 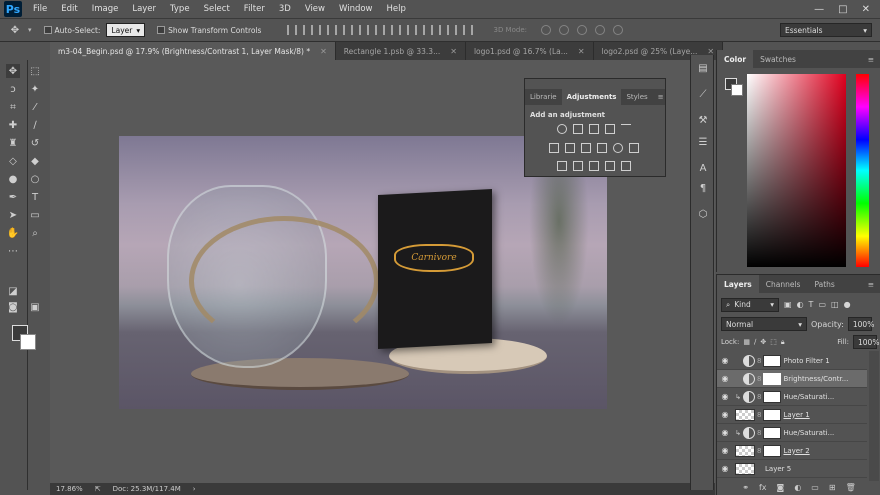 What do you see at coordinates (570, 148) in the screenshot?
I see `color-balance-icon` at bounding box center [570, 148].